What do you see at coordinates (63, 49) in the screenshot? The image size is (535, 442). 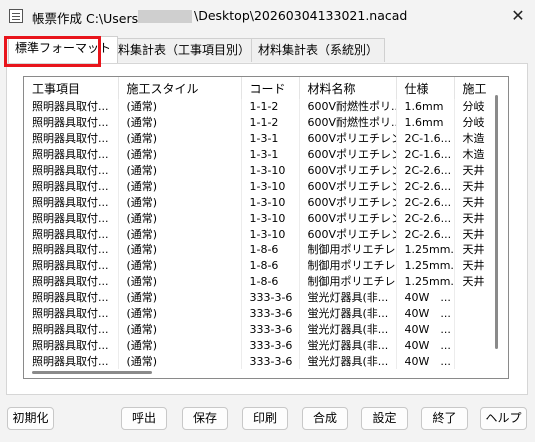 I see `tab-standard-format: 標準フォーマット` at bounding box center [63, 49].